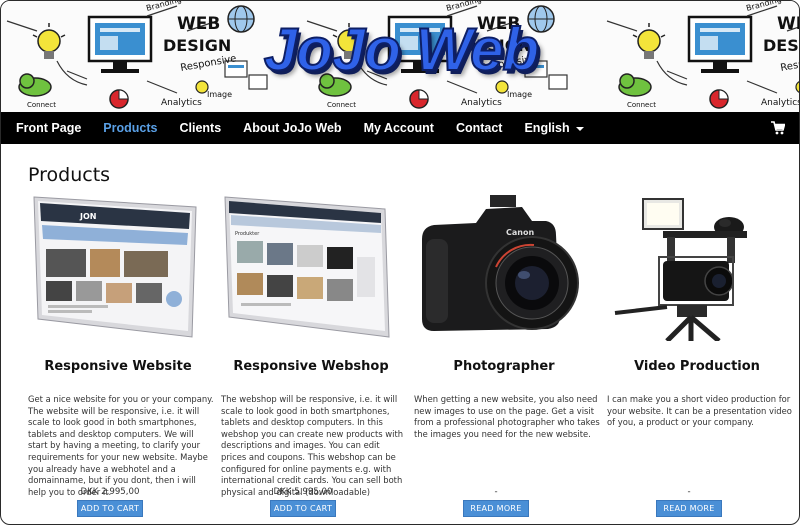 Image resolution: width=800 pixels, height=525 pixels. I want to click on nav-item-products: Products, so click(130, 128).